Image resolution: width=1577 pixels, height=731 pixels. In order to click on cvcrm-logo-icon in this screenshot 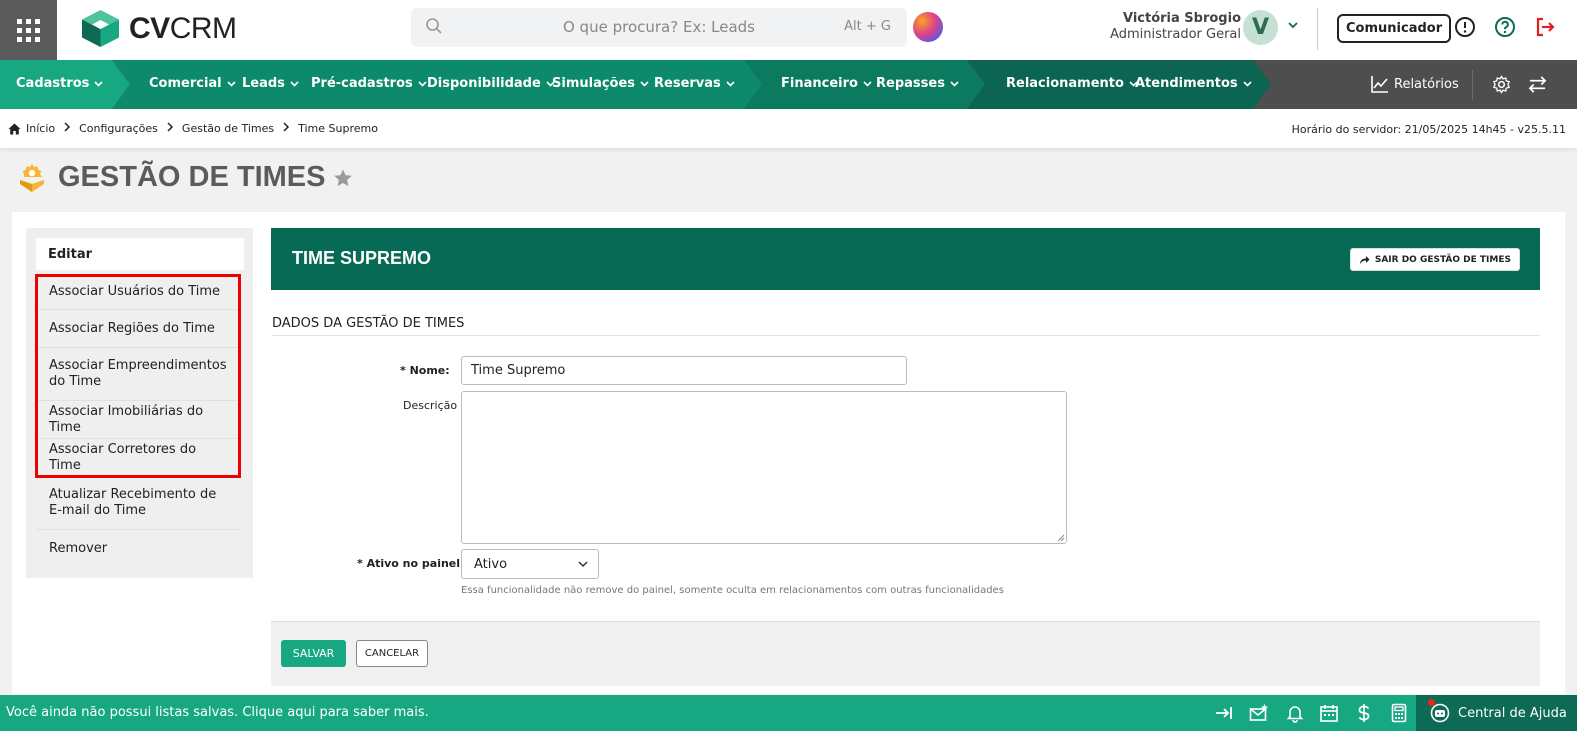, I will do `click(100, 28)`.